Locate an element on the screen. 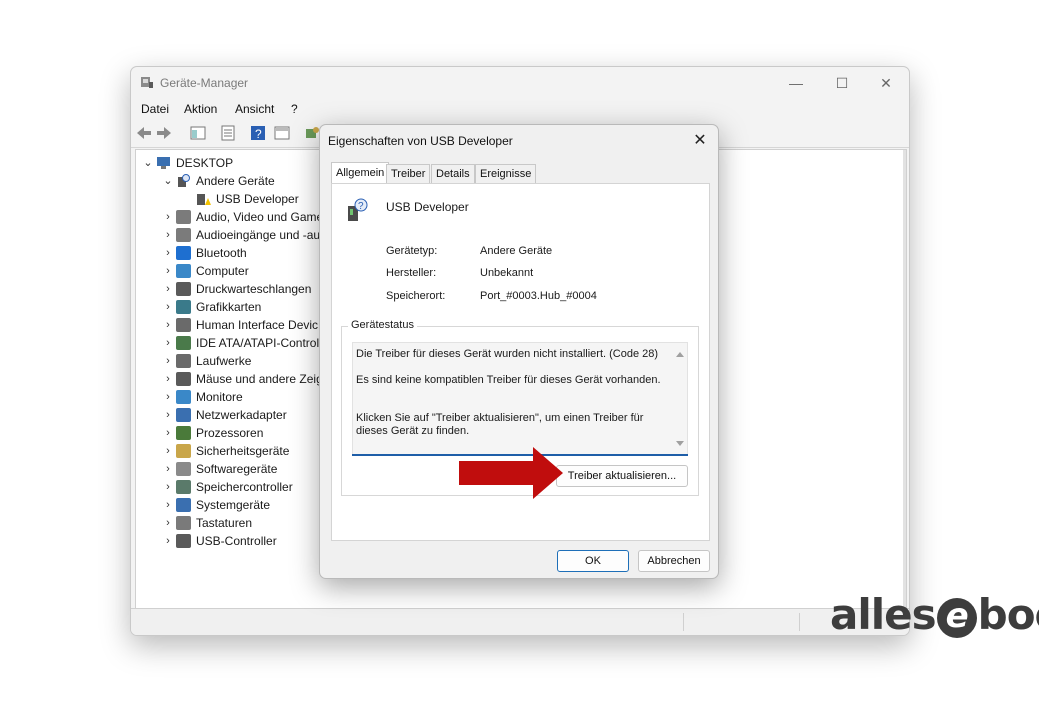 The image size is (1039, 721). prop-label-speicherort: Speicherort: is located at coordinates (416, 296).